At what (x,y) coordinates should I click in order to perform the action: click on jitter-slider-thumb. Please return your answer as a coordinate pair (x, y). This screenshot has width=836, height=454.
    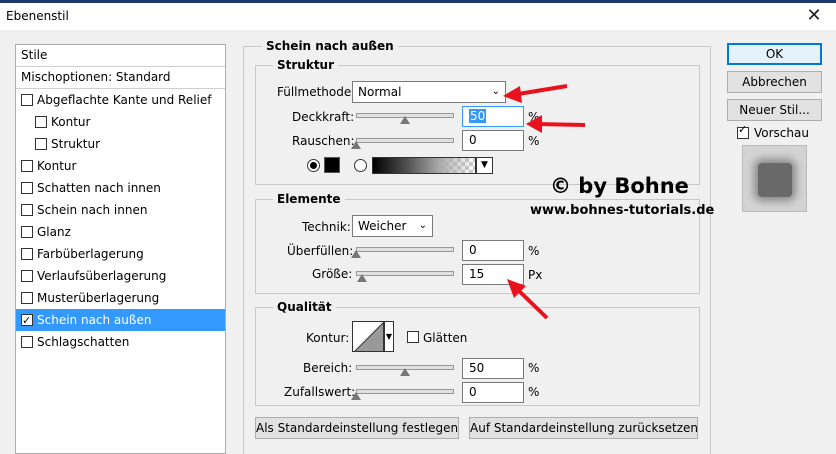
    Looking at the image, I should click on (356, 396).